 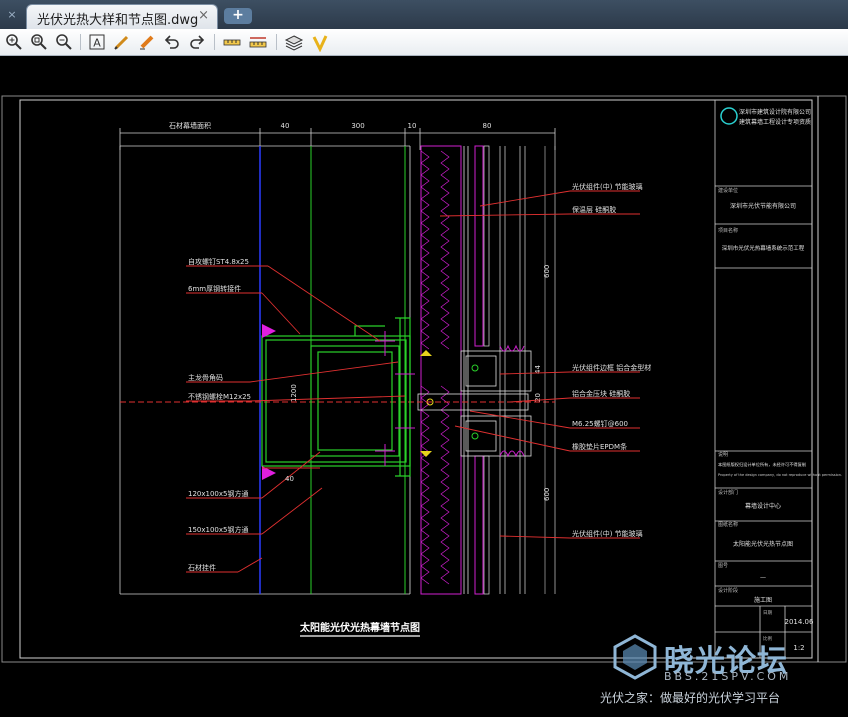 What do you see at coordinates (601, 393) in the screenshot?
I see `label-right: 铝合金压块 硅酮胶` at bounding box center [601, 393].